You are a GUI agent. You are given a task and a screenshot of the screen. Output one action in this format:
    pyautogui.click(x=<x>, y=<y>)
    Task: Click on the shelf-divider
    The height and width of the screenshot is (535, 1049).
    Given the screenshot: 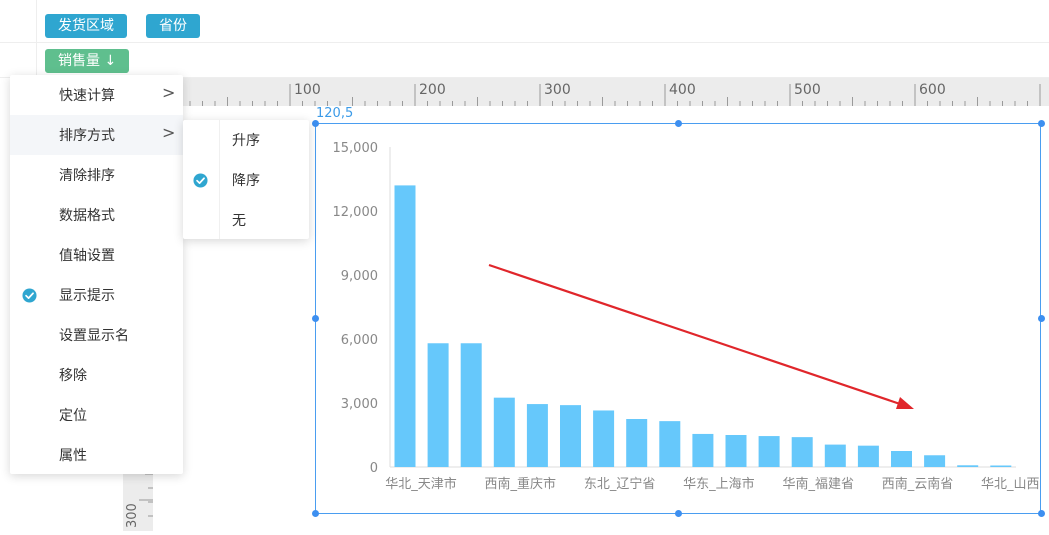 What is the action you would take?
    pyautogui.click(x=36, y=39)
    